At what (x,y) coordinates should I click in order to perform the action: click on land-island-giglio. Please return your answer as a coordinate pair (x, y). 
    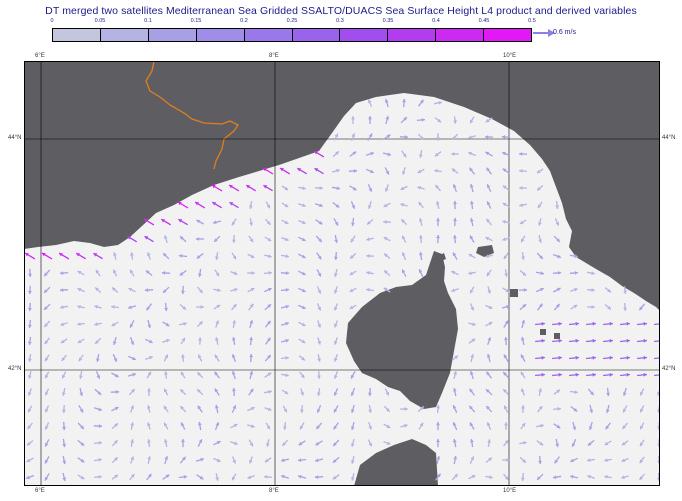
    Looking at the image, I should click on (543, 332).